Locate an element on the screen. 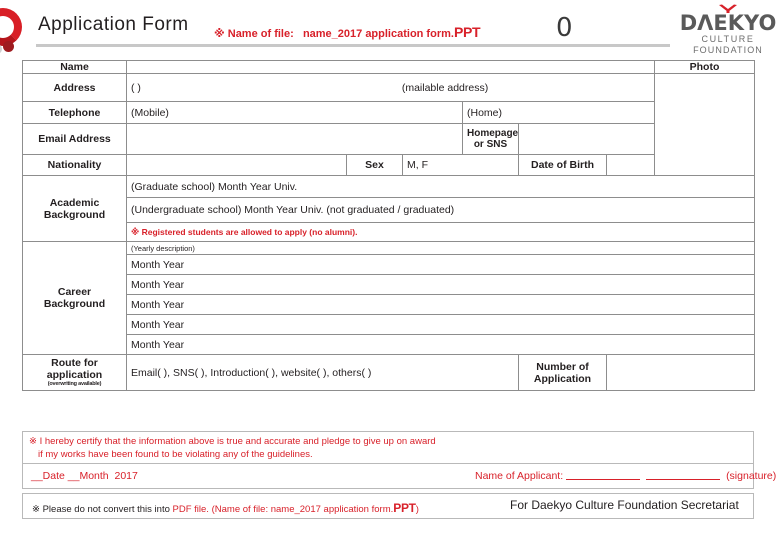 The height and width of the screenshot is (540, 780). table-row-nationality: Nationality Sex M, F Date of Birth is located at coordinates (388, 165).